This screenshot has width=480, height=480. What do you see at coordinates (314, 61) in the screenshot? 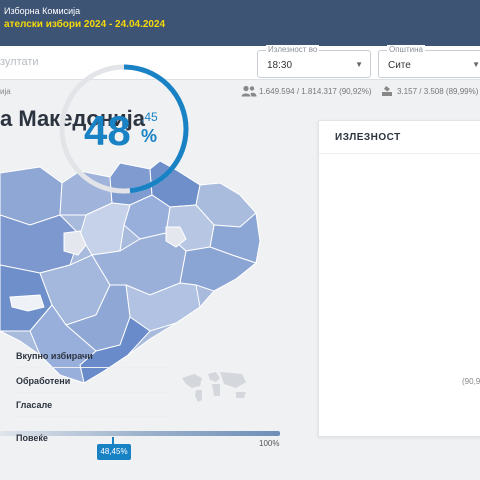
I see `turnout-time-select: Излезност во 18:30 ▼` at bounding box center [314, 61].